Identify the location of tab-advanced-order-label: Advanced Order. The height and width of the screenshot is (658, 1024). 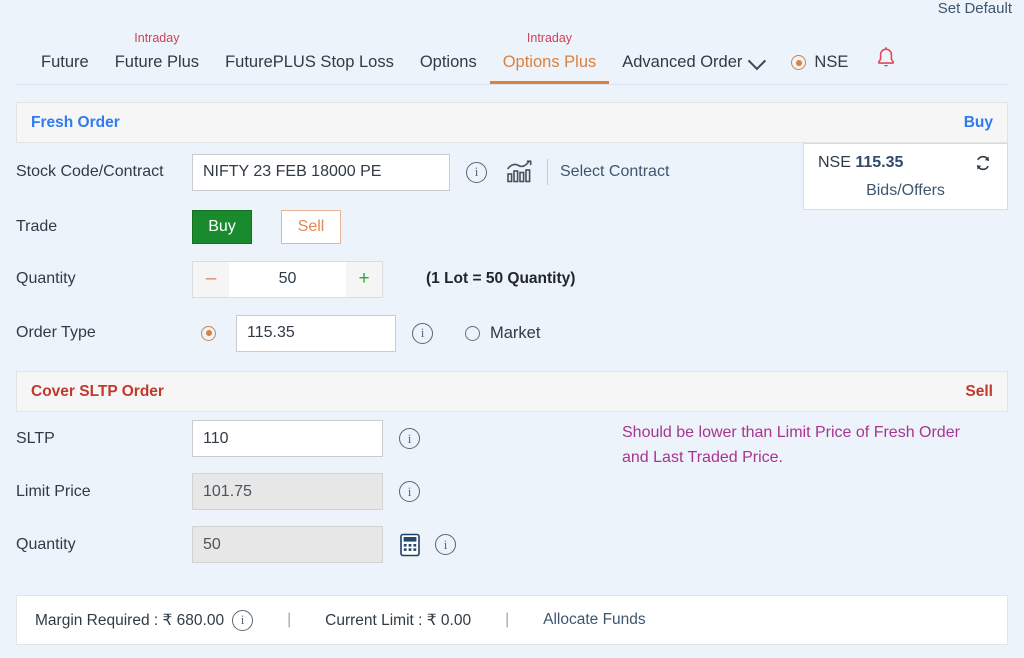
(682, 62).